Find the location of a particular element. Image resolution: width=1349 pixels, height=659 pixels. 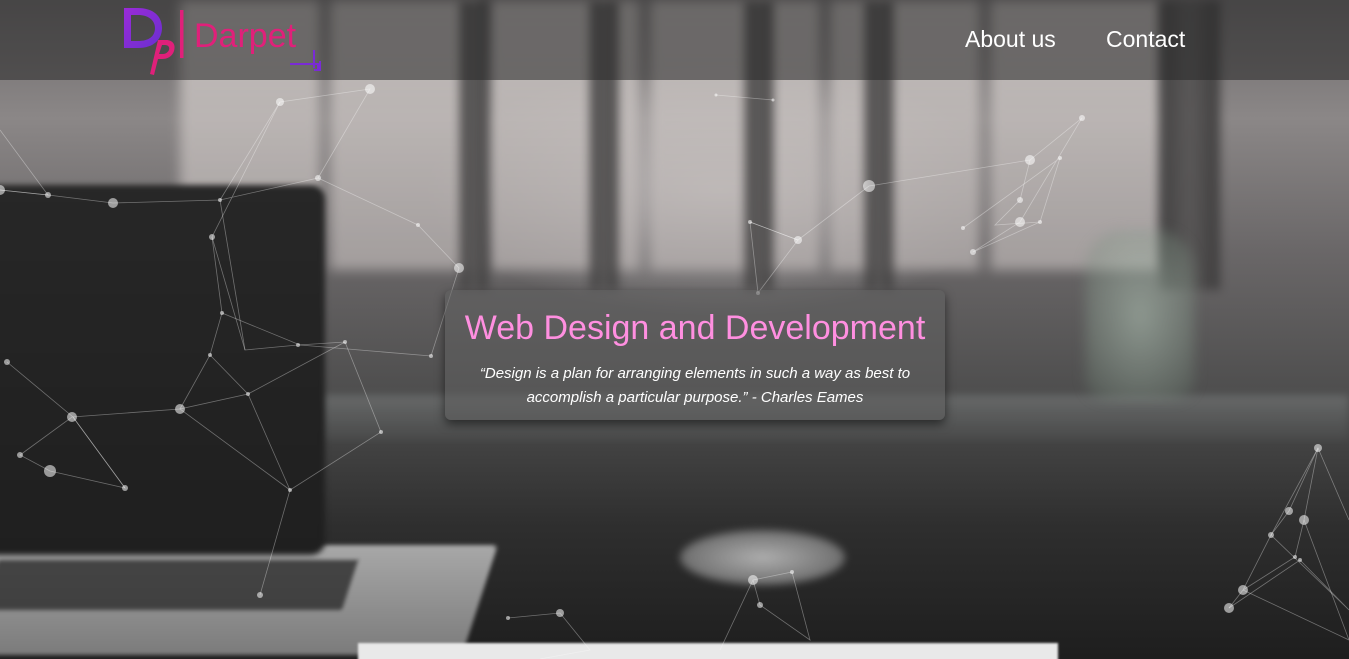

hero-title: Web Design and Development is located at coordinates (695, 328).